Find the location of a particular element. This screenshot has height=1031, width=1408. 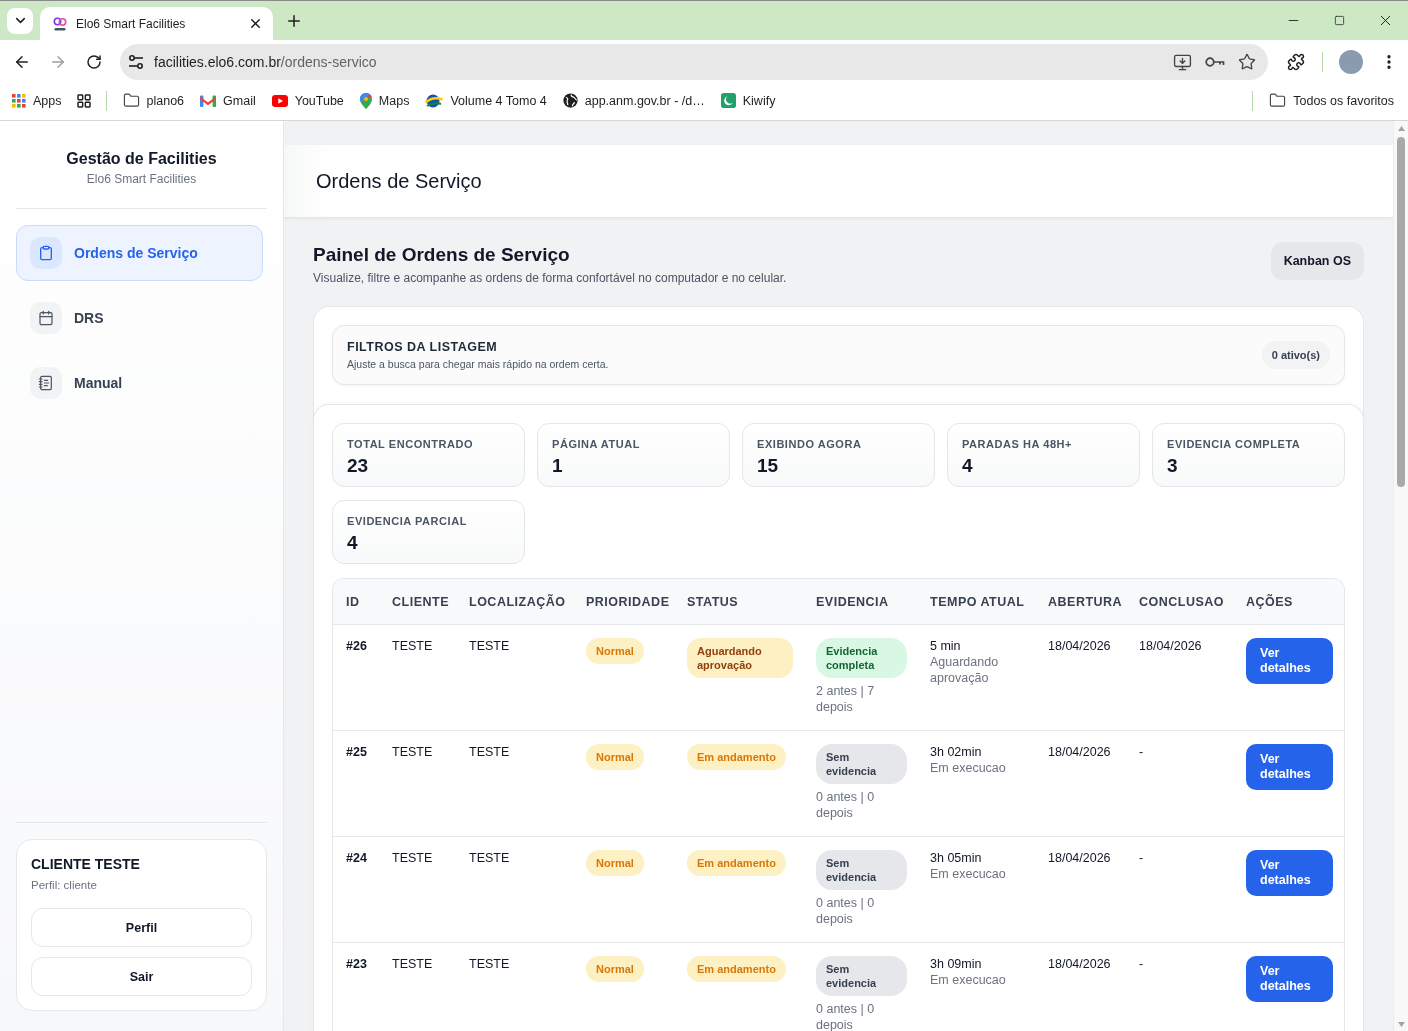

browser-tab: Elo6 Smart Facilities is located at coordinates (156, 23).